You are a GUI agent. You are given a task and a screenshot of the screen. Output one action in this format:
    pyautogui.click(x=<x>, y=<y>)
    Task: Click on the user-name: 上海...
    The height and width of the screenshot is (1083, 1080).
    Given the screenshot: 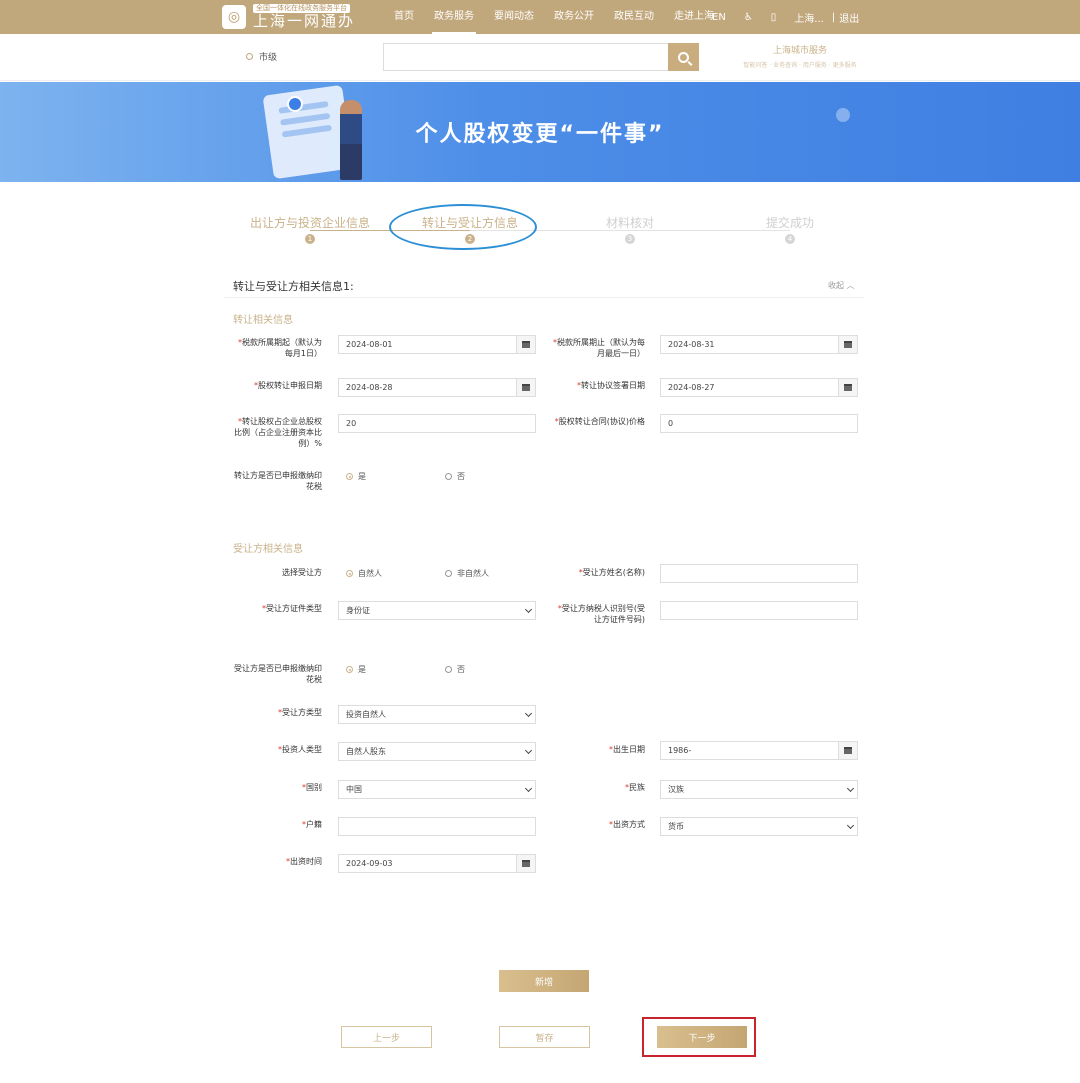 What is the action you would take?
    pyautogui.click(x=809, y=17)
    